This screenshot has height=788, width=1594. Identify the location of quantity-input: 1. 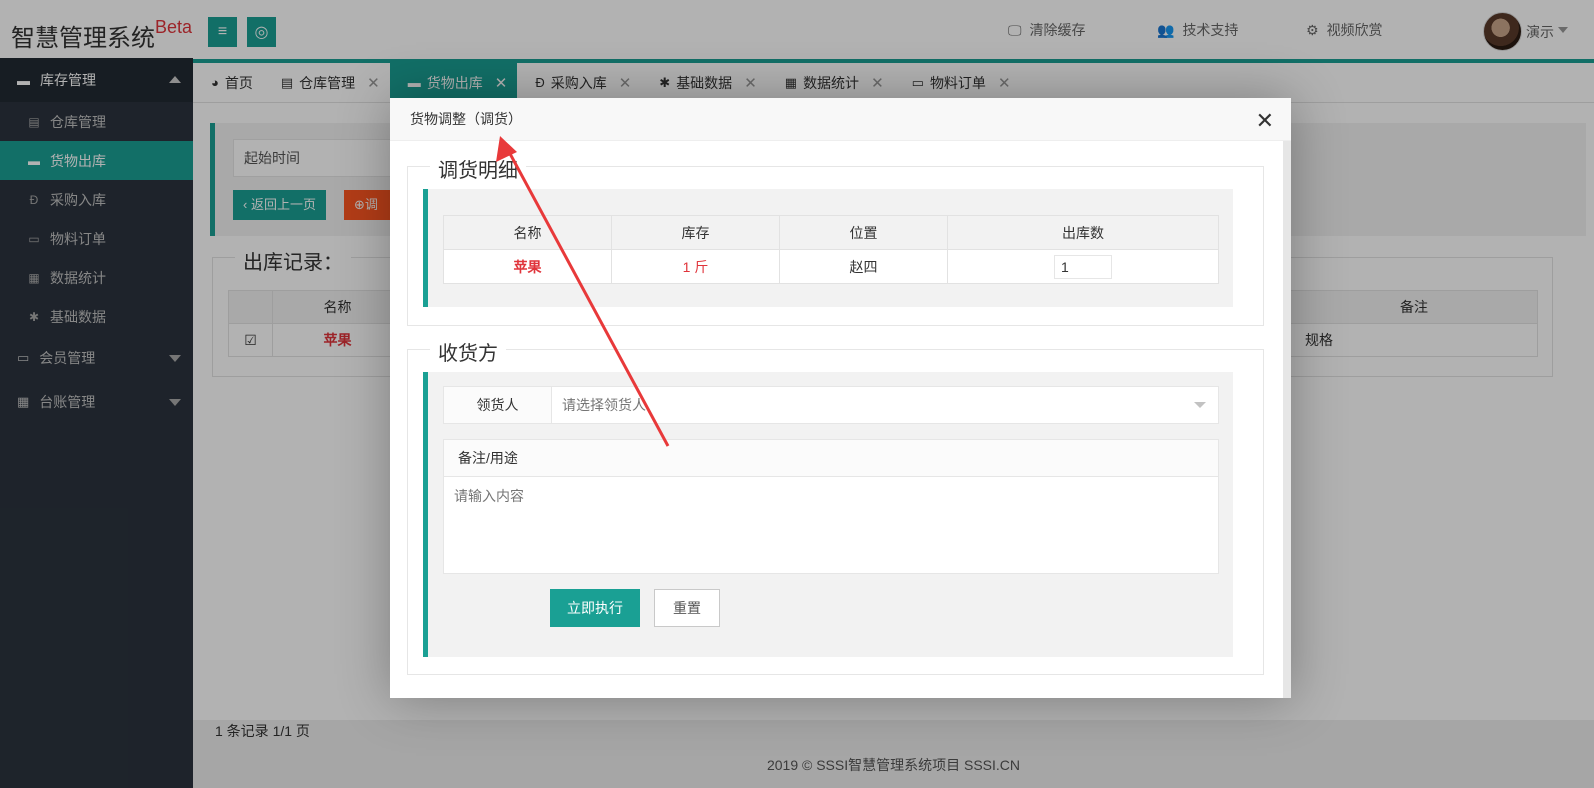
(1083, 266).